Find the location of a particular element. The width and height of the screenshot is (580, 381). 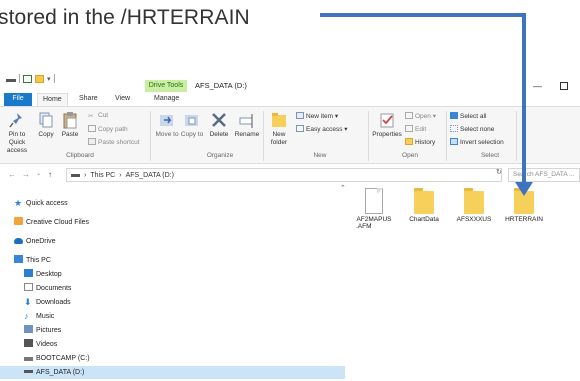

paste-label: Paste is located at coordinates (70, 134).